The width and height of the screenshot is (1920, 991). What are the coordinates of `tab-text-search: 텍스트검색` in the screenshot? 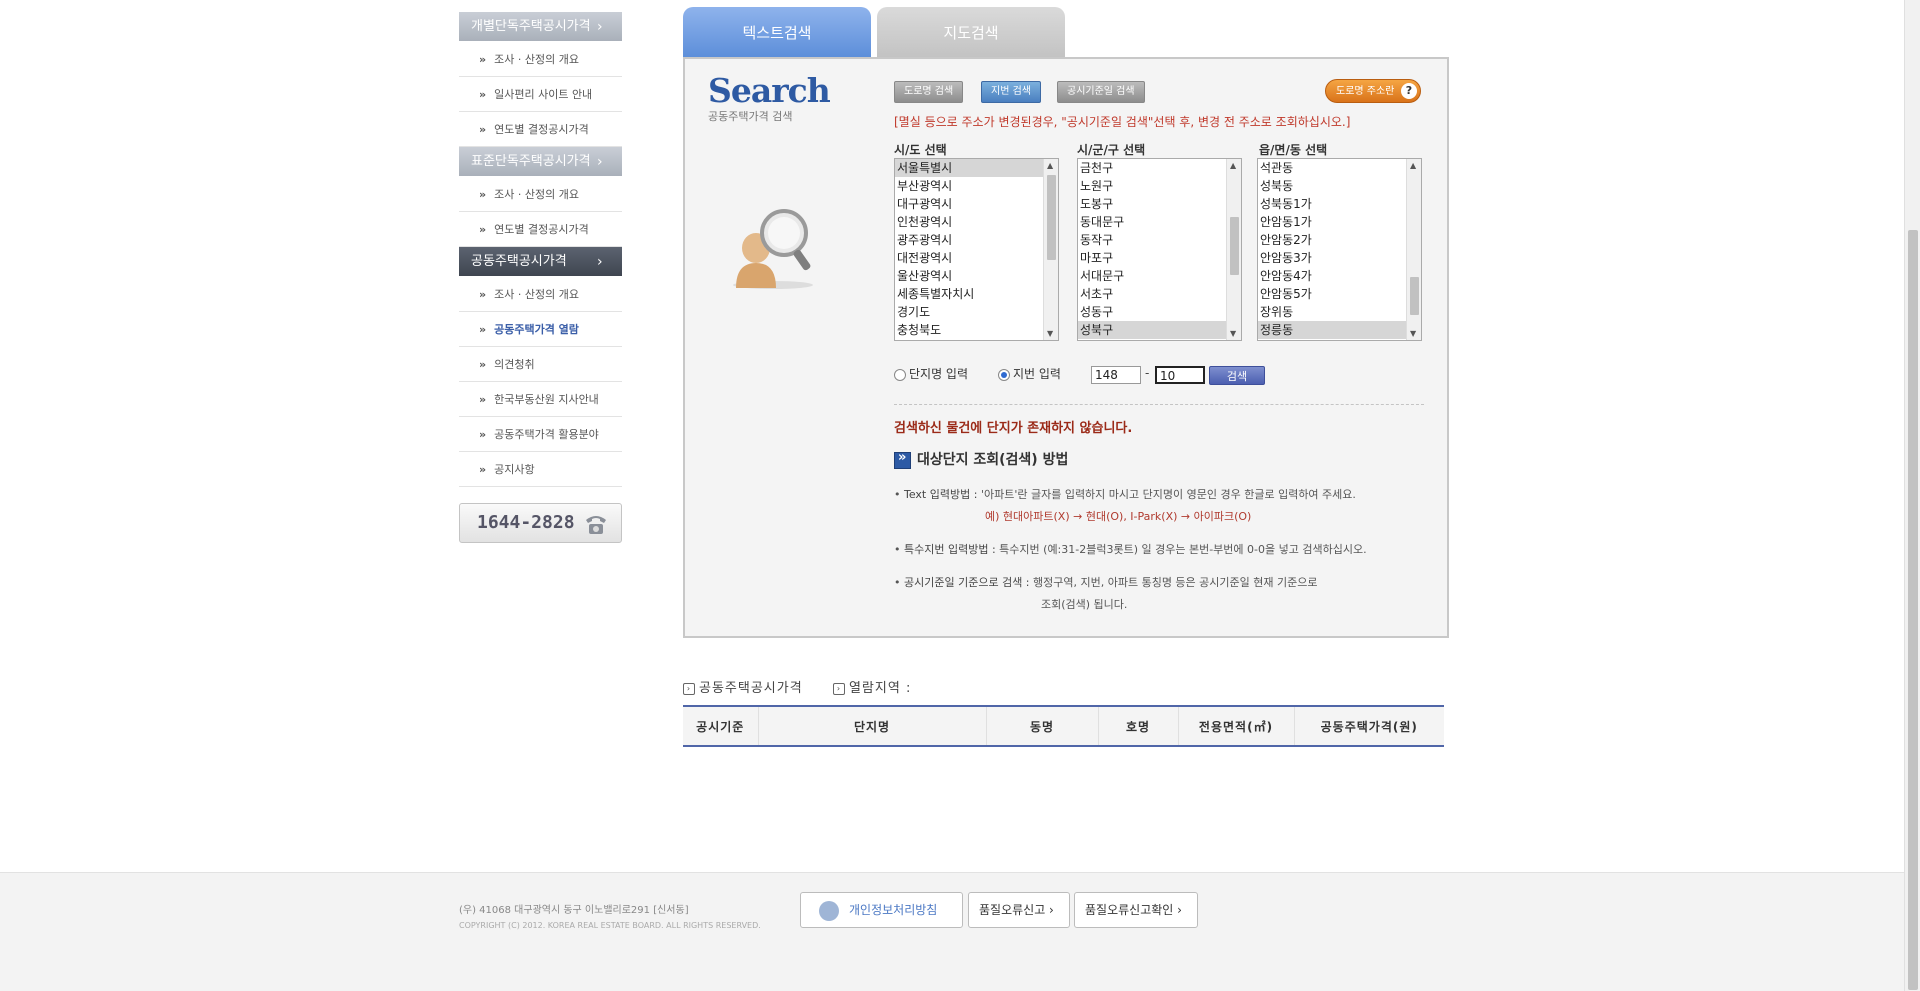 It's located at (777, 33).